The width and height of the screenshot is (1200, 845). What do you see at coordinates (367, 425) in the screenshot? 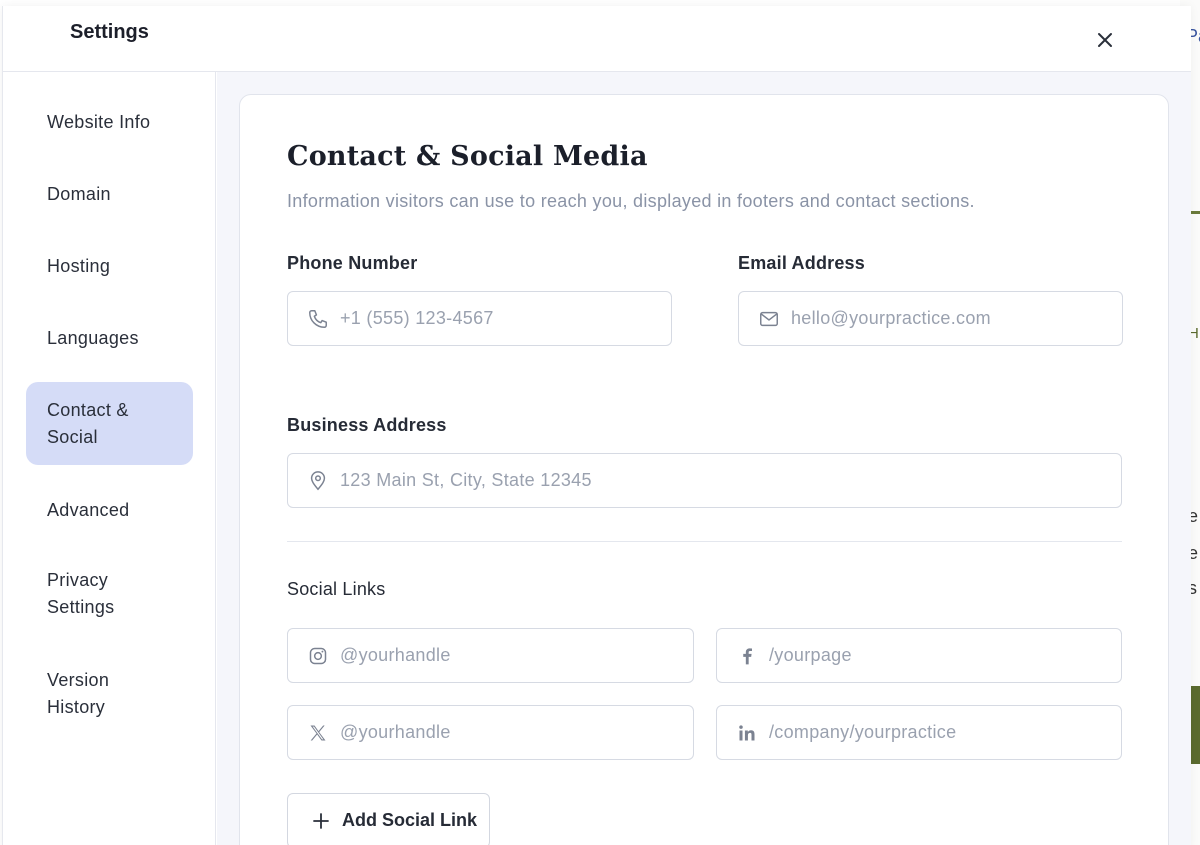
I see `address-label: Business Address` at bounding box center [367, 425].